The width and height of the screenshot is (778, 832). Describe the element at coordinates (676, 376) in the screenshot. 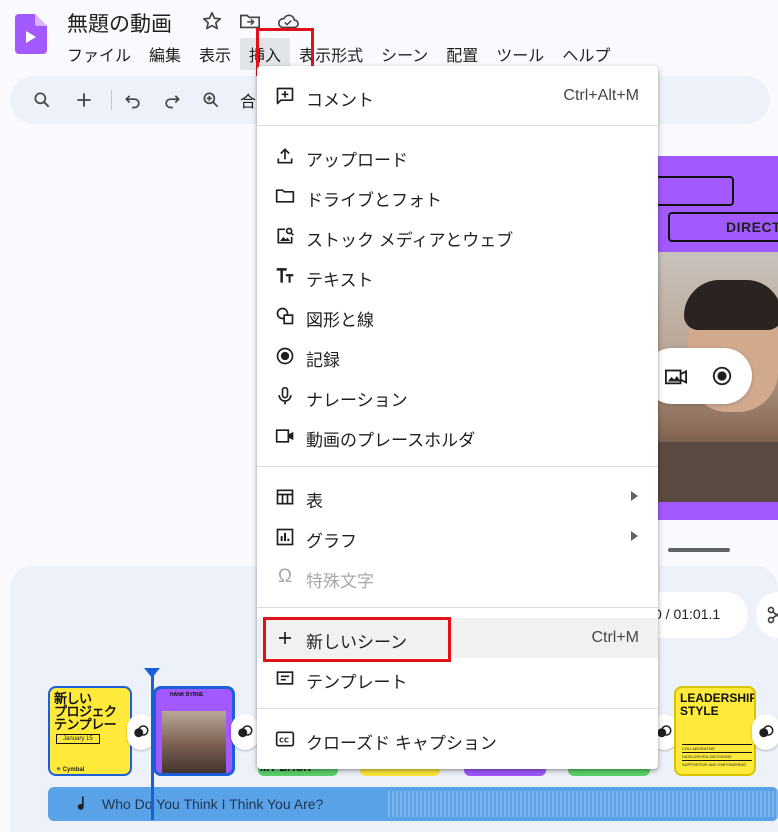

I see `insert-image-icon` at that location.